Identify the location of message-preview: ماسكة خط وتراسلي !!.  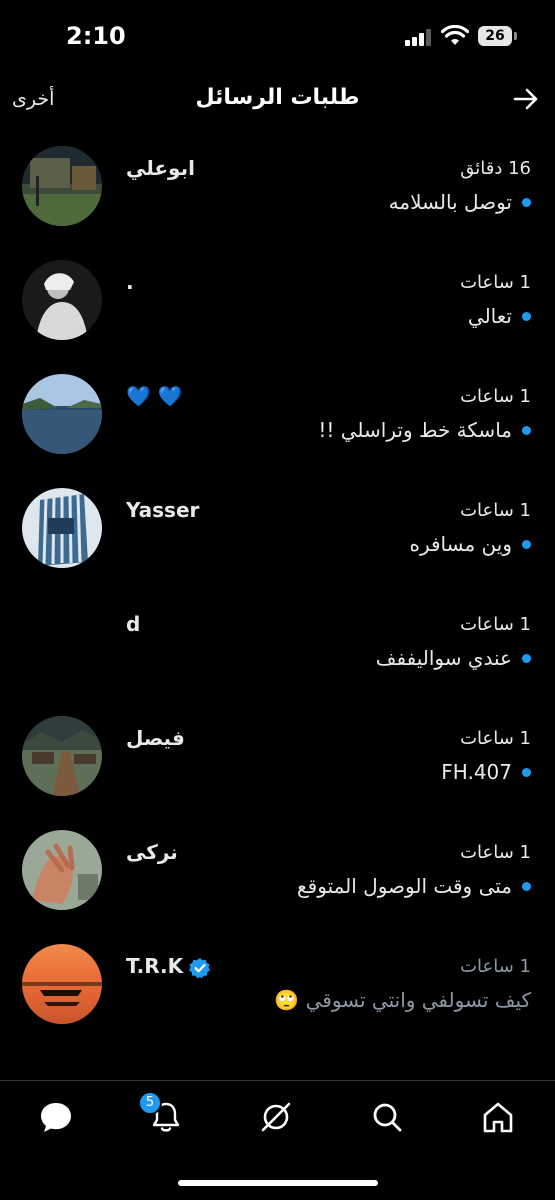
(424, 430).